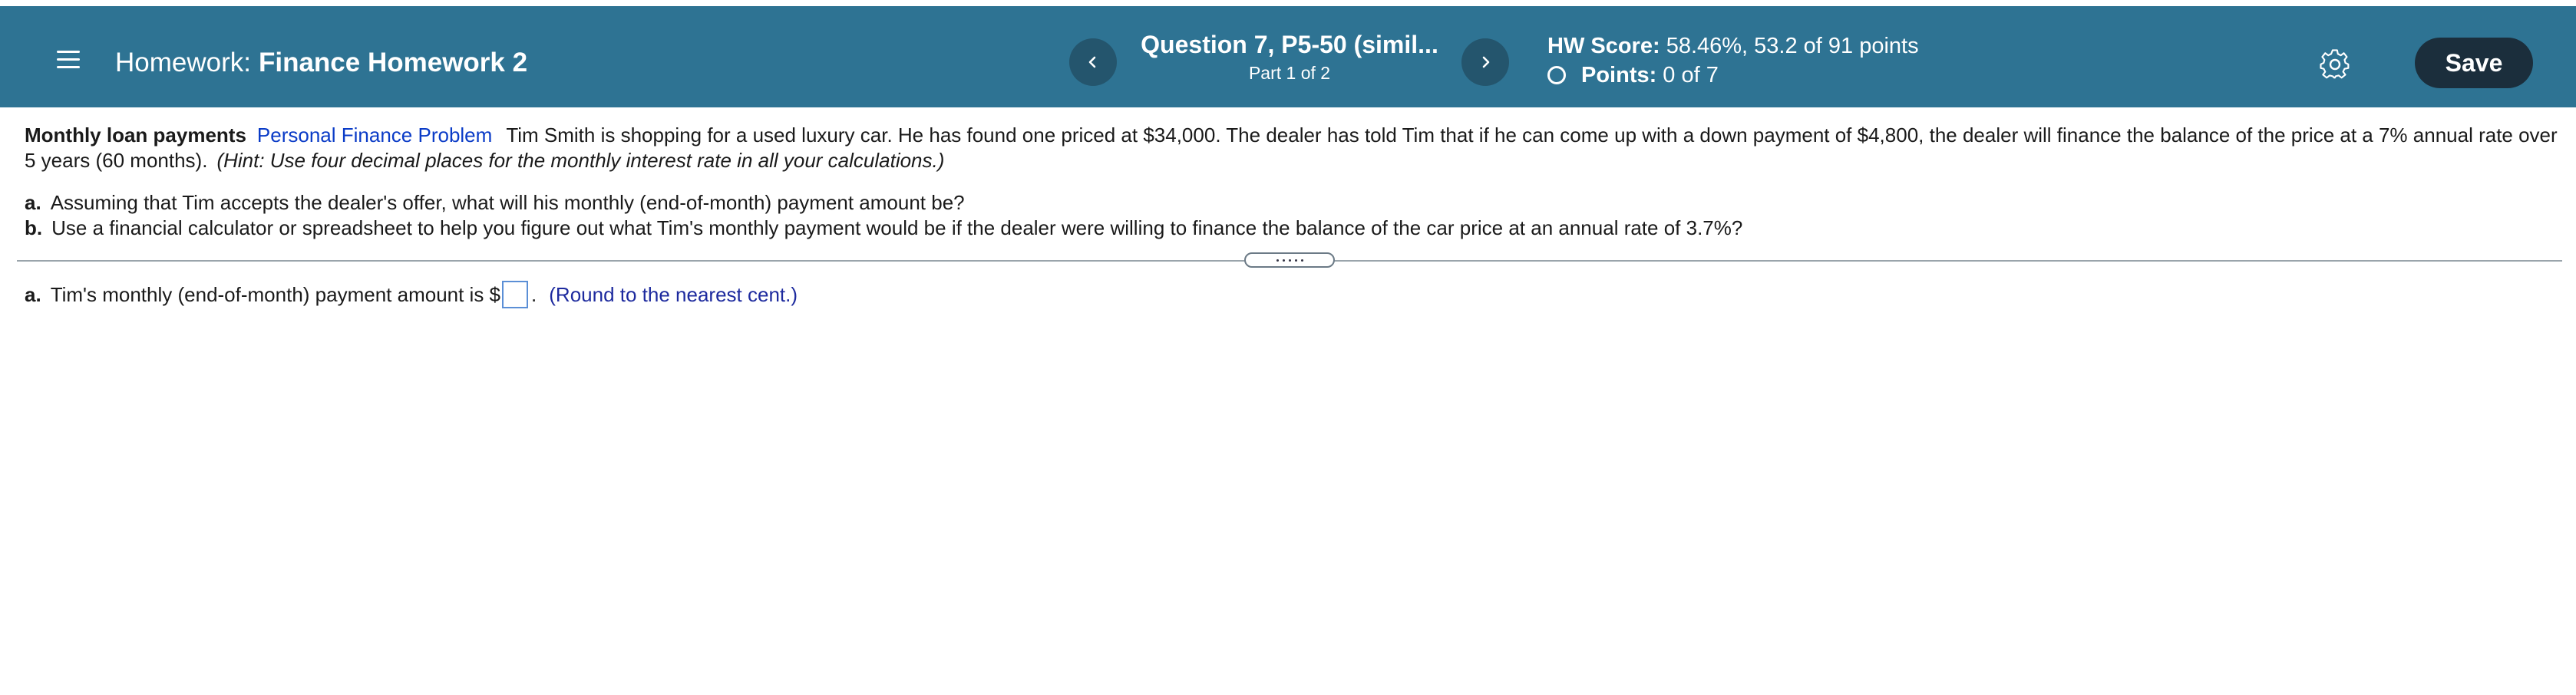 The image size is (2576, 695). What do you see at coordinates (2474, 63) in the screenshot?
I see `save-button: Save` at bounding box center [2474, 63].